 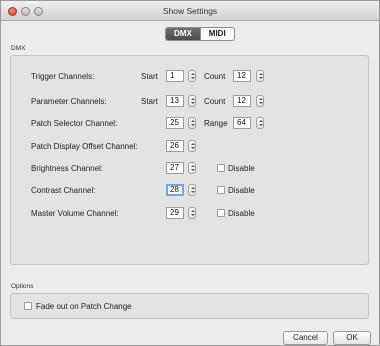 What do you see at coordinates (241, 168) in the screenshot?
I see `brightness-disable-label: Disable` at bounding box center [241, 168].